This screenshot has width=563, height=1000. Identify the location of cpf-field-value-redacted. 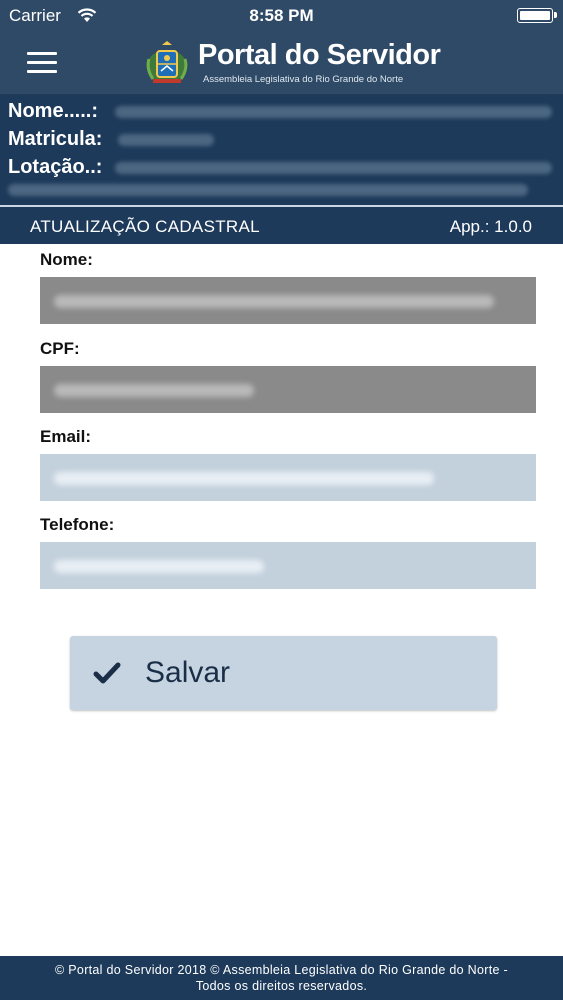
(154, 390).